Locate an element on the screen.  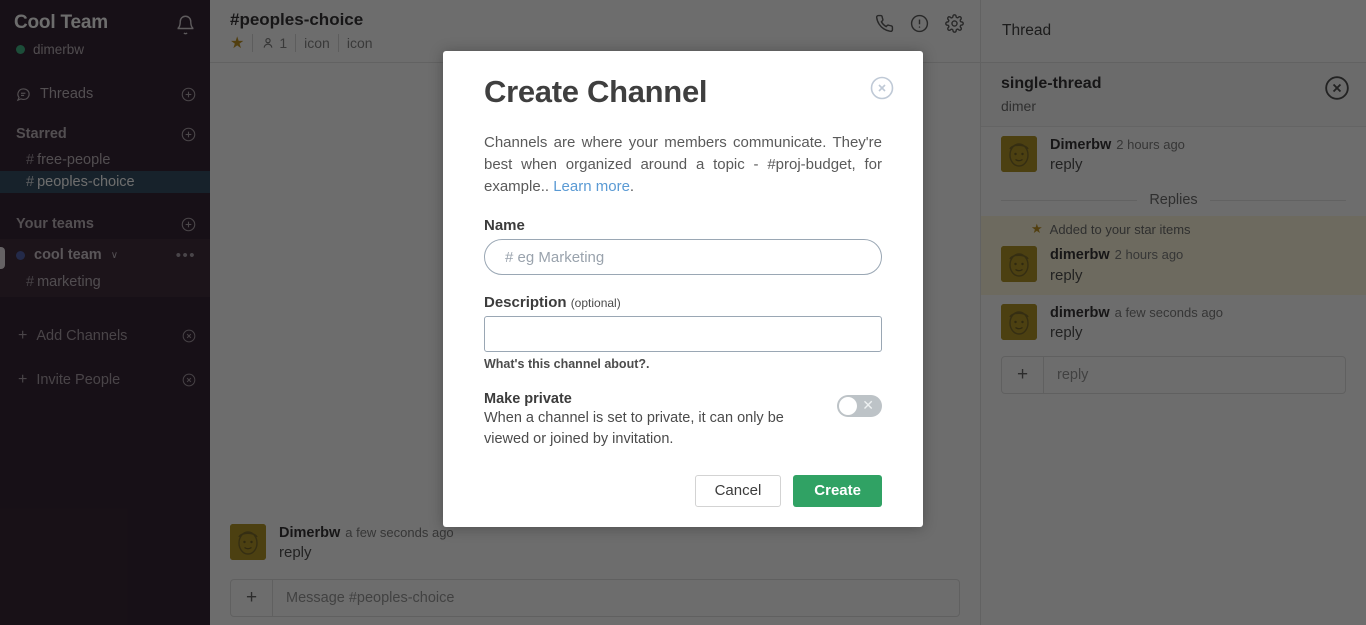
modal-close-icon is located at coordinates (882, 88).